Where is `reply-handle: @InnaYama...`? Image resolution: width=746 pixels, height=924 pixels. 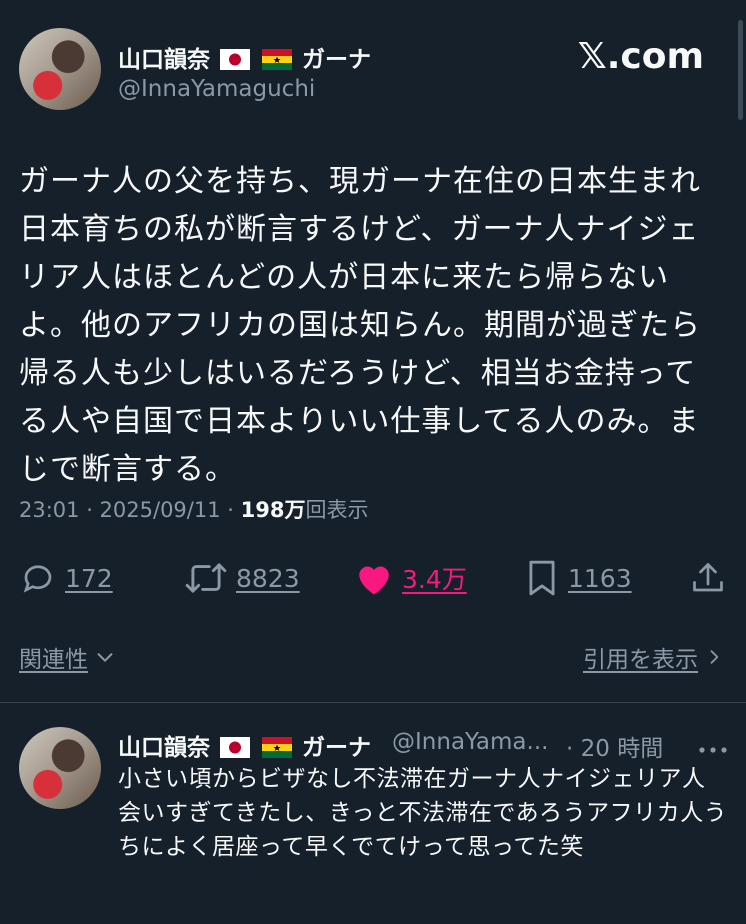
reply-handle: @InnaYama... is located at coordinates (470, 742).